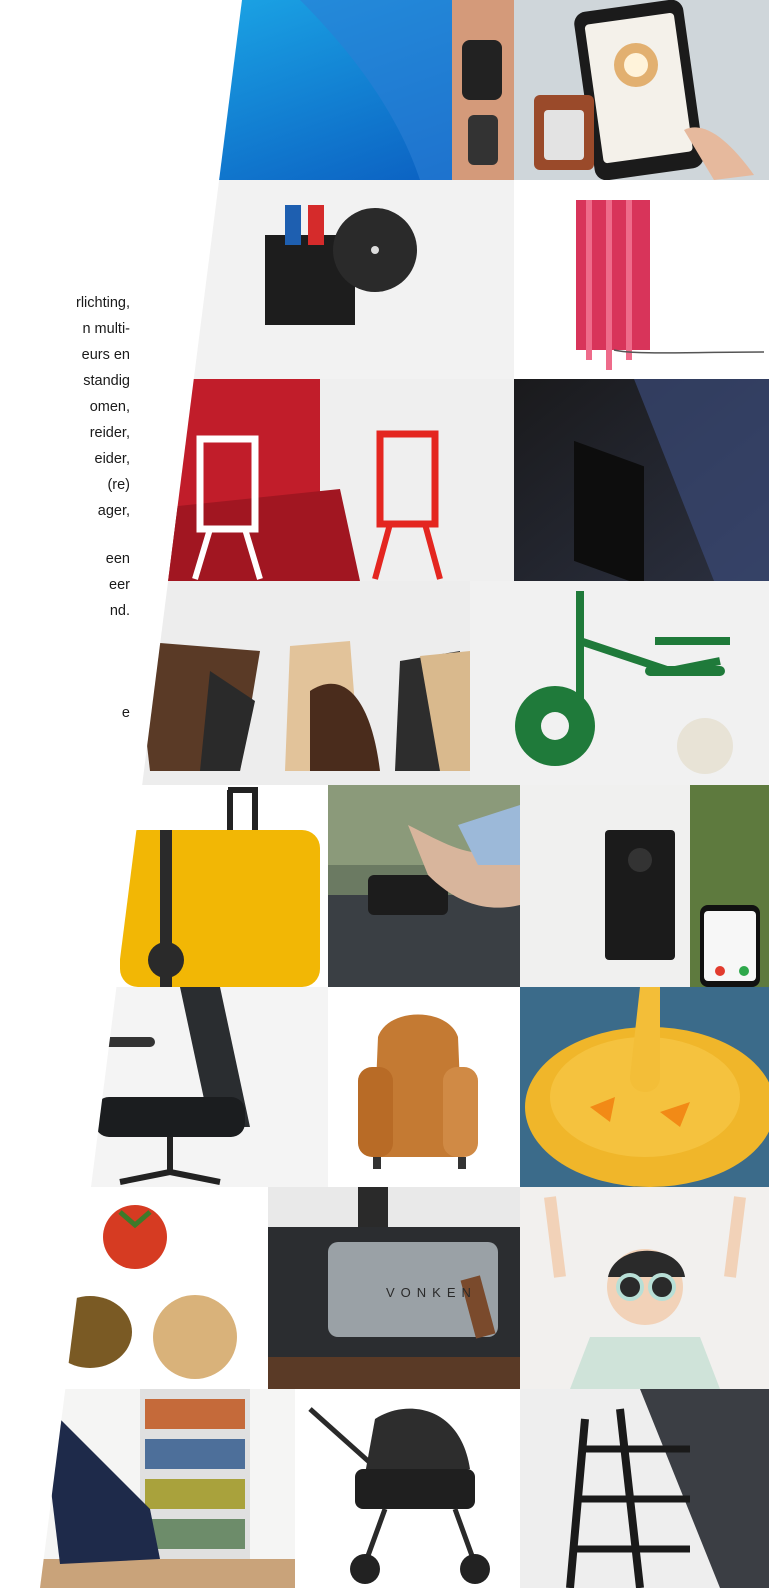  Describe the element at coordinates (641, 90) in the screenshot. I see `tile-tablet-device` at that location.